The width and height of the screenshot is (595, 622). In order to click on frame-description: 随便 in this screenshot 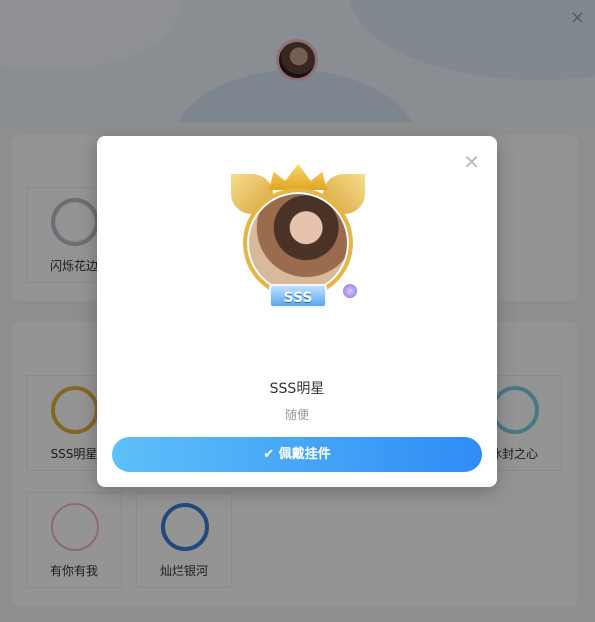, I will do `click(296, 415)`.